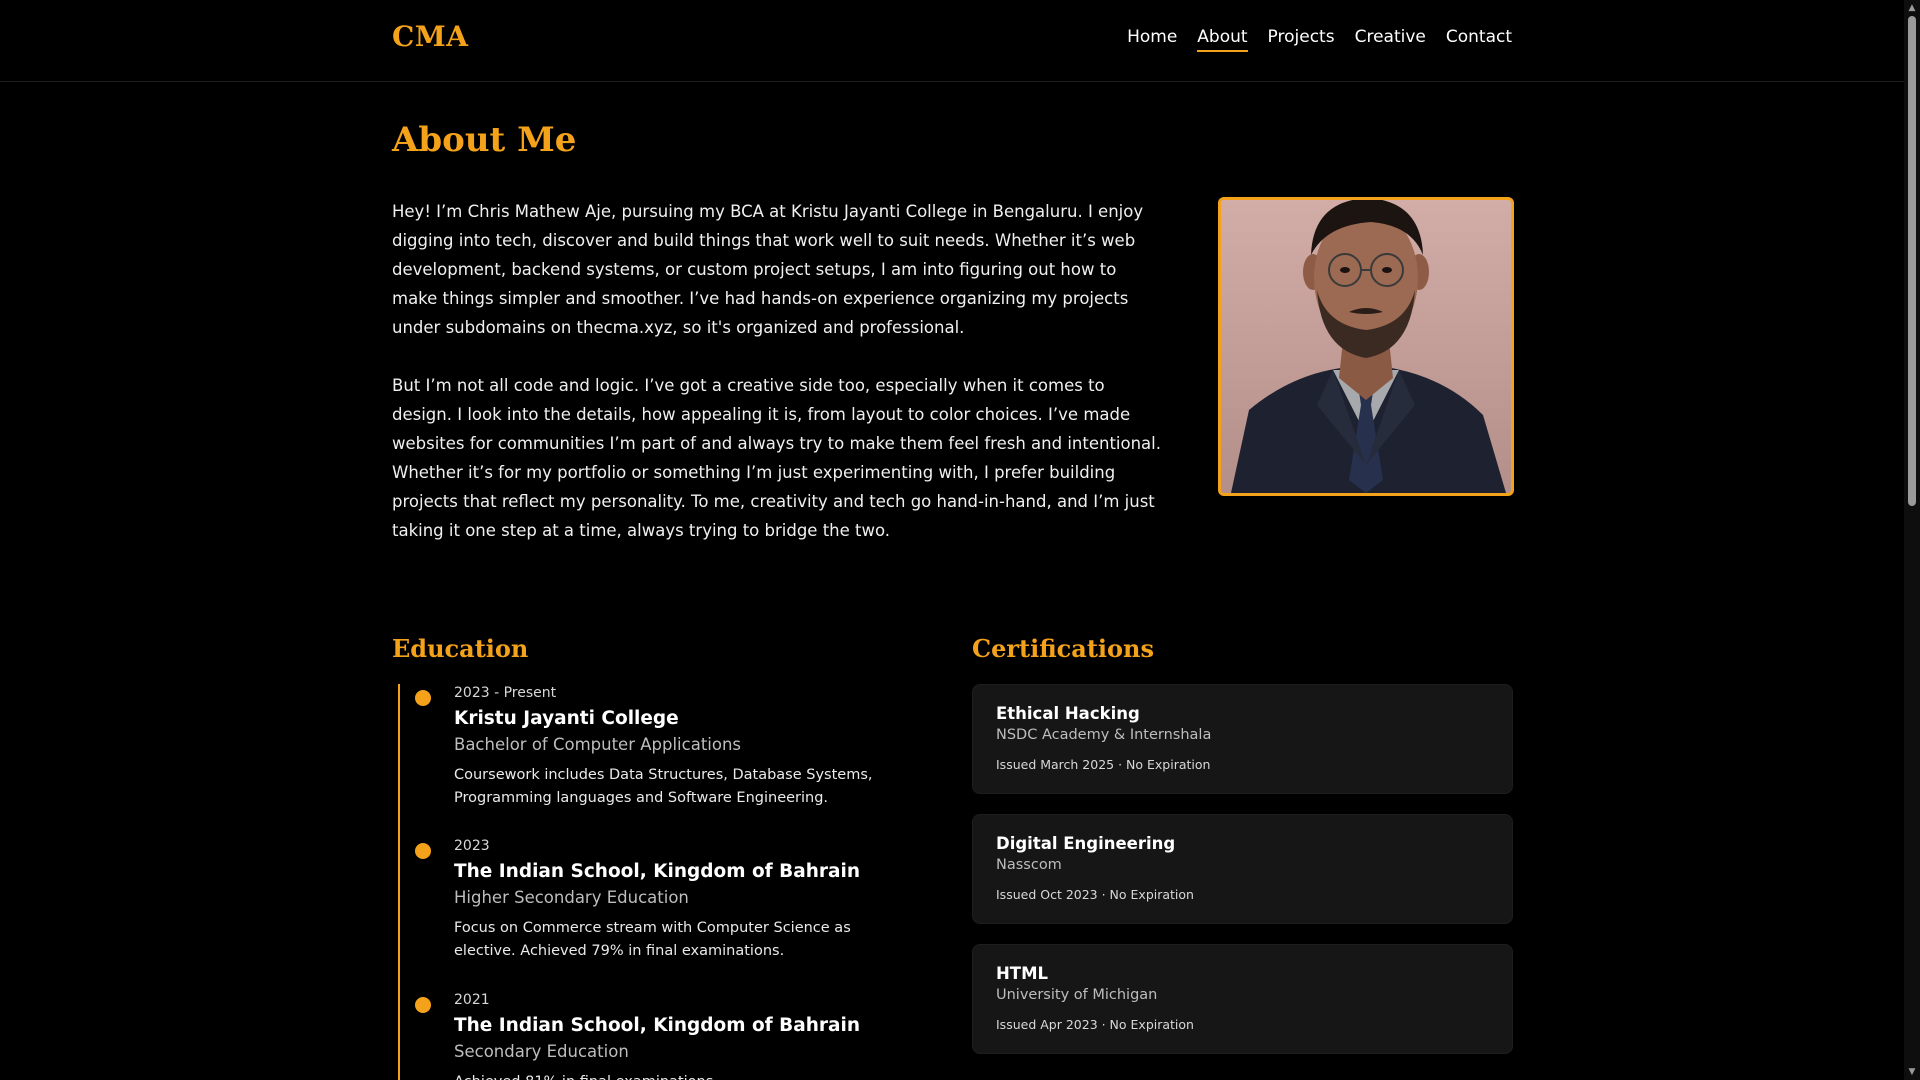  Describe the element at coordinates (505, 693) in the screenshot. I see `education-year: 2023 - Present` at that location.